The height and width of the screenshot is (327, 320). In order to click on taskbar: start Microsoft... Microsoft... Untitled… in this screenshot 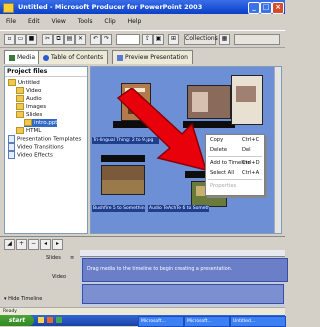, I will do `click(143, 321)`.